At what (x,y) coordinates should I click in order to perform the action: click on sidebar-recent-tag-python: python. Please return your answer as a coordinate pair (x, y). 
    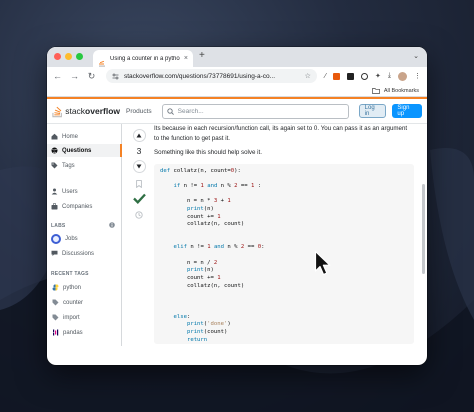
    Looking at the image, I should click on (84, 287).